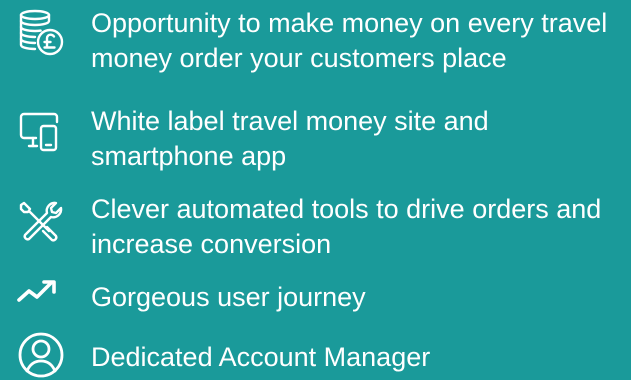  What do you see at coordinates (41, 33) in the screenshot?
I see `coins-pound-icon` at bounding box center [41, 33].